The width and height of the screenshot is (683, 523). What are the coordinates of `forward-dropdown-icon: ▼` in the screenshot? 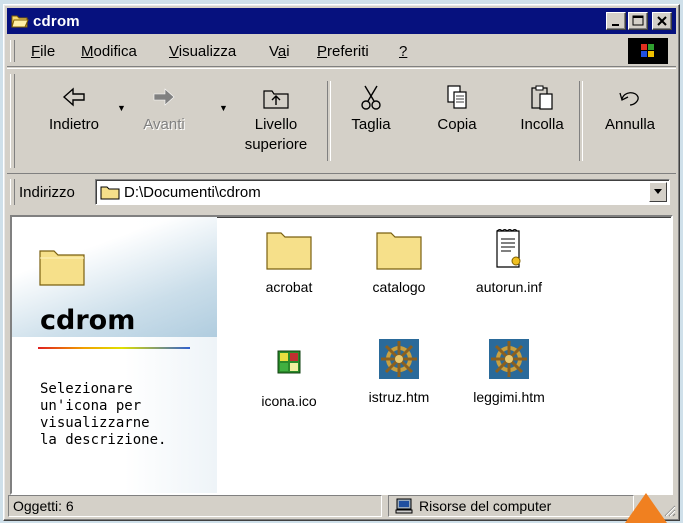 It's located at (223, 108).